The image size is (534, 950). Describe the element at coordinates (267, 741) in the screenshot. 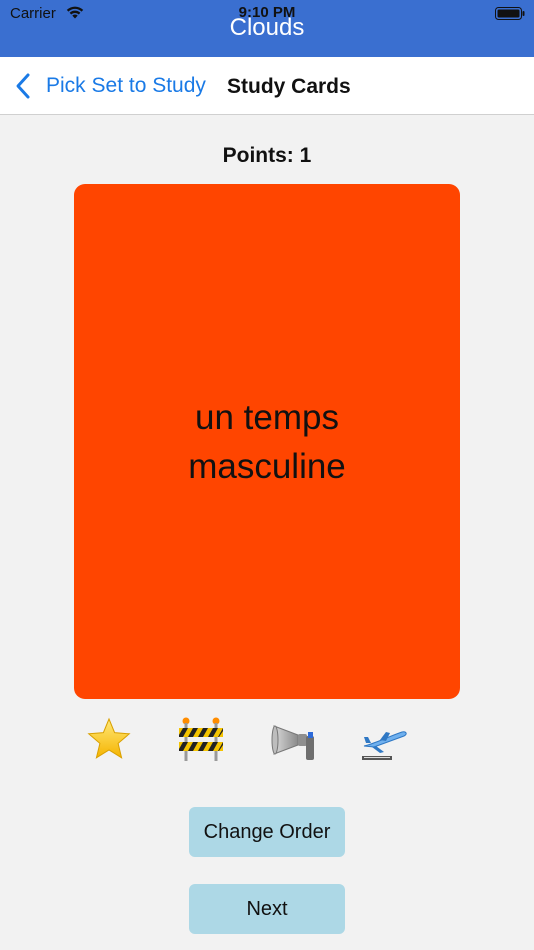

I see `card-actions-row` at that location.